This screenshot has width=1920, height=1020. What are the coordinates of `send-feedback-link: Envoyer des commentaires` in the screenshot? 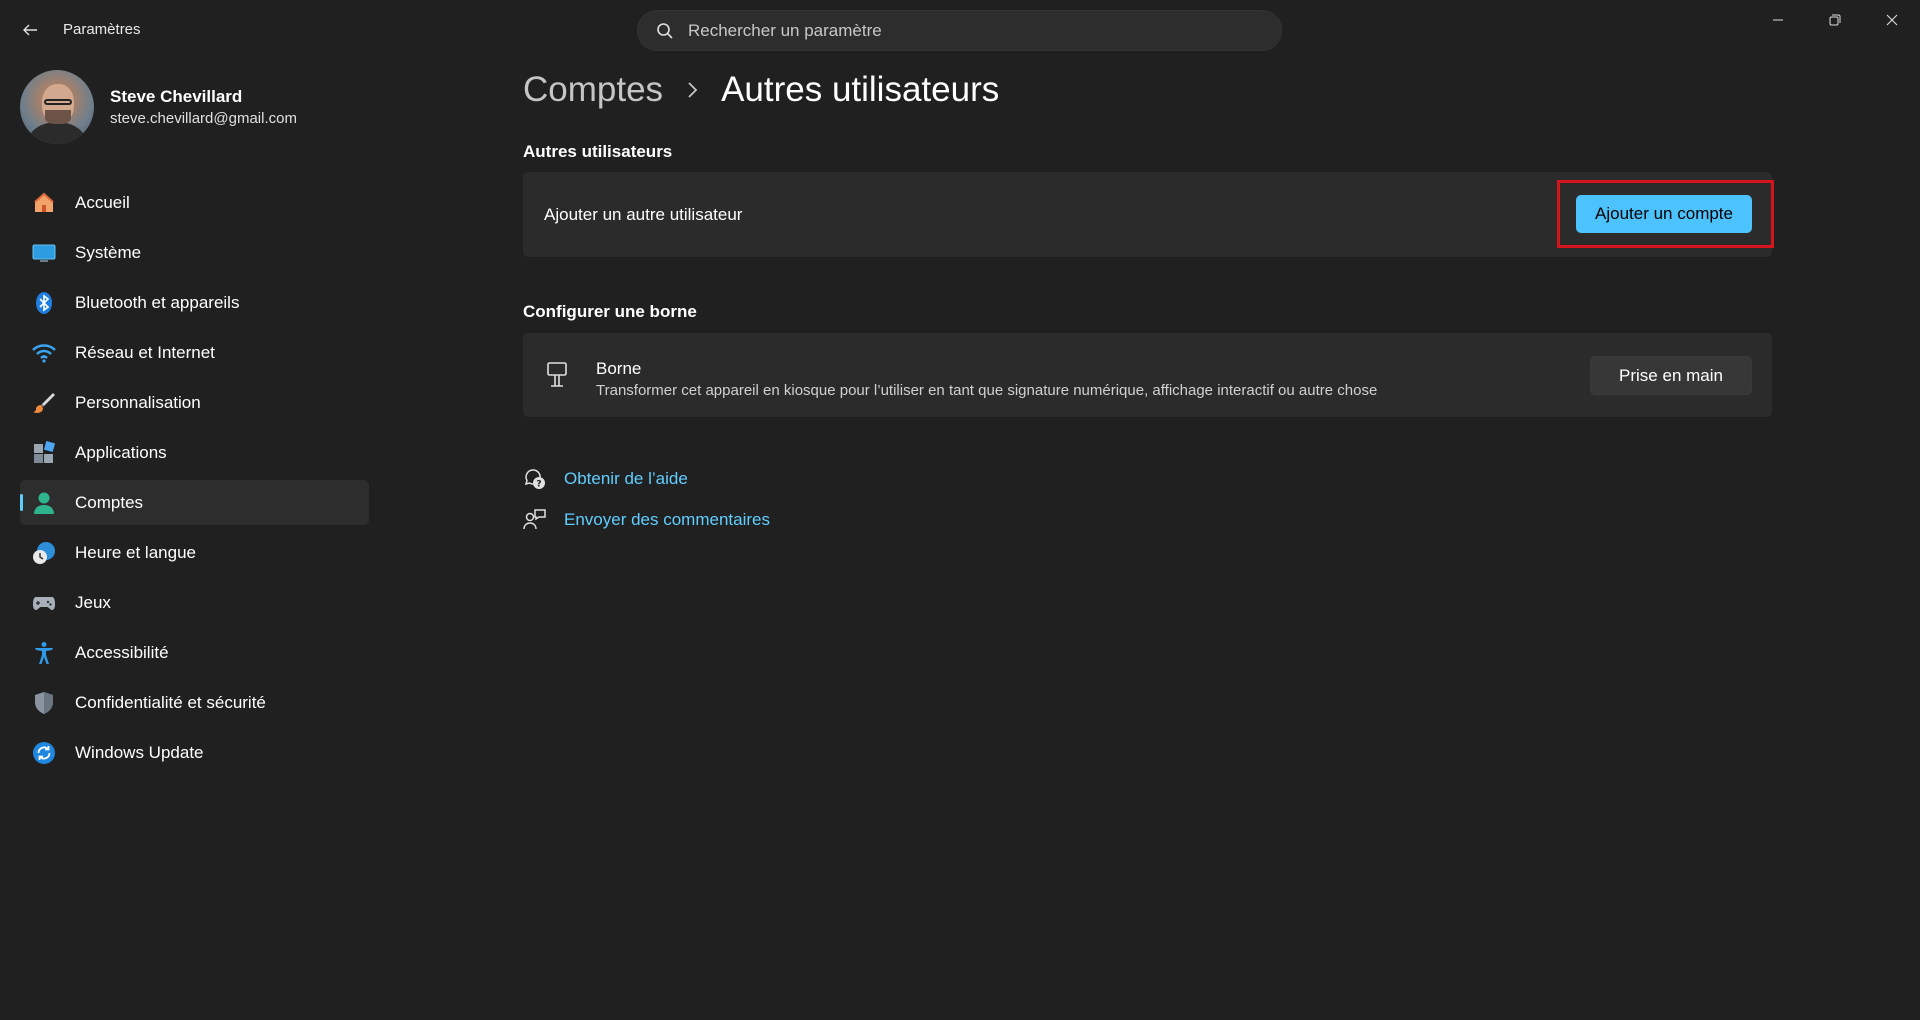 It's located at (667, 520).